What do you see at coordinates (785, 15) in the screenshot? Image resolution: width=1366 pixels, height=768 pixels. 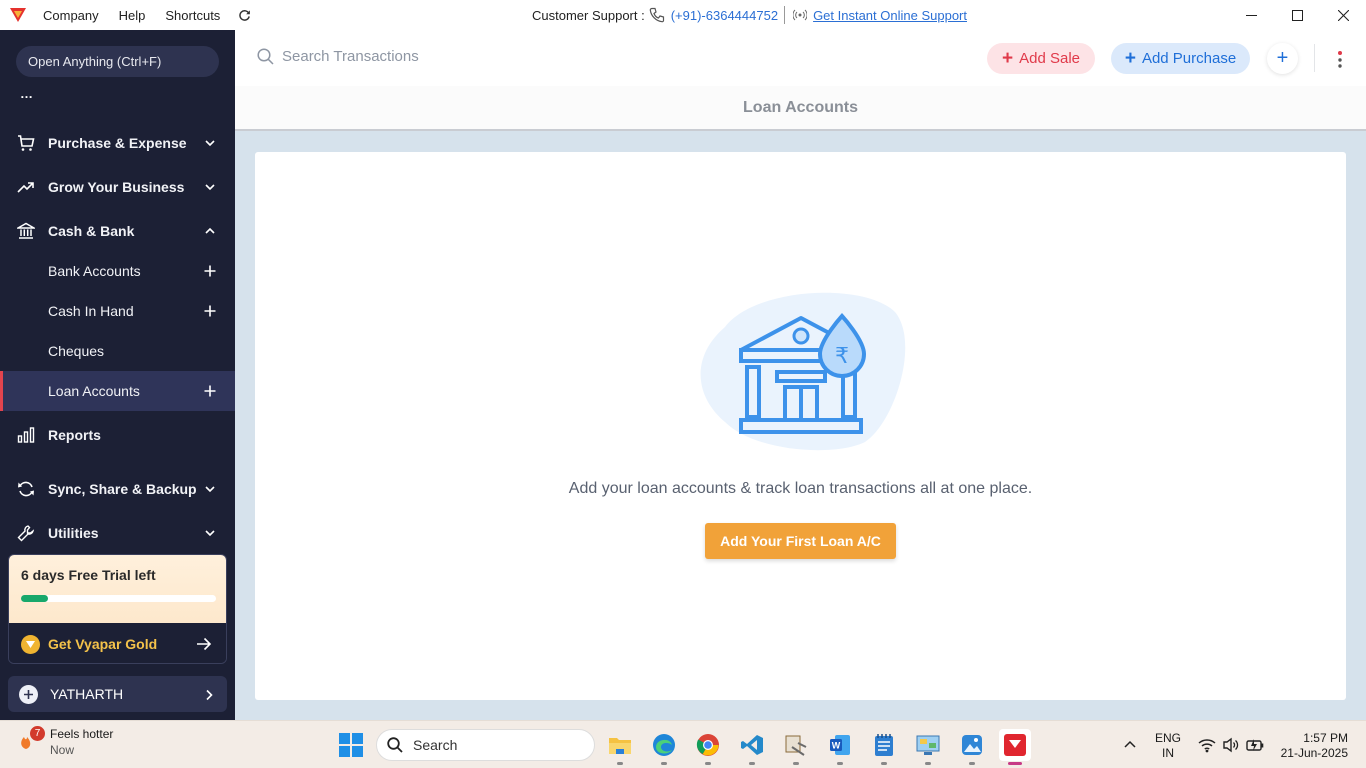 I see `support-divider` at bounding box center [785, 15].